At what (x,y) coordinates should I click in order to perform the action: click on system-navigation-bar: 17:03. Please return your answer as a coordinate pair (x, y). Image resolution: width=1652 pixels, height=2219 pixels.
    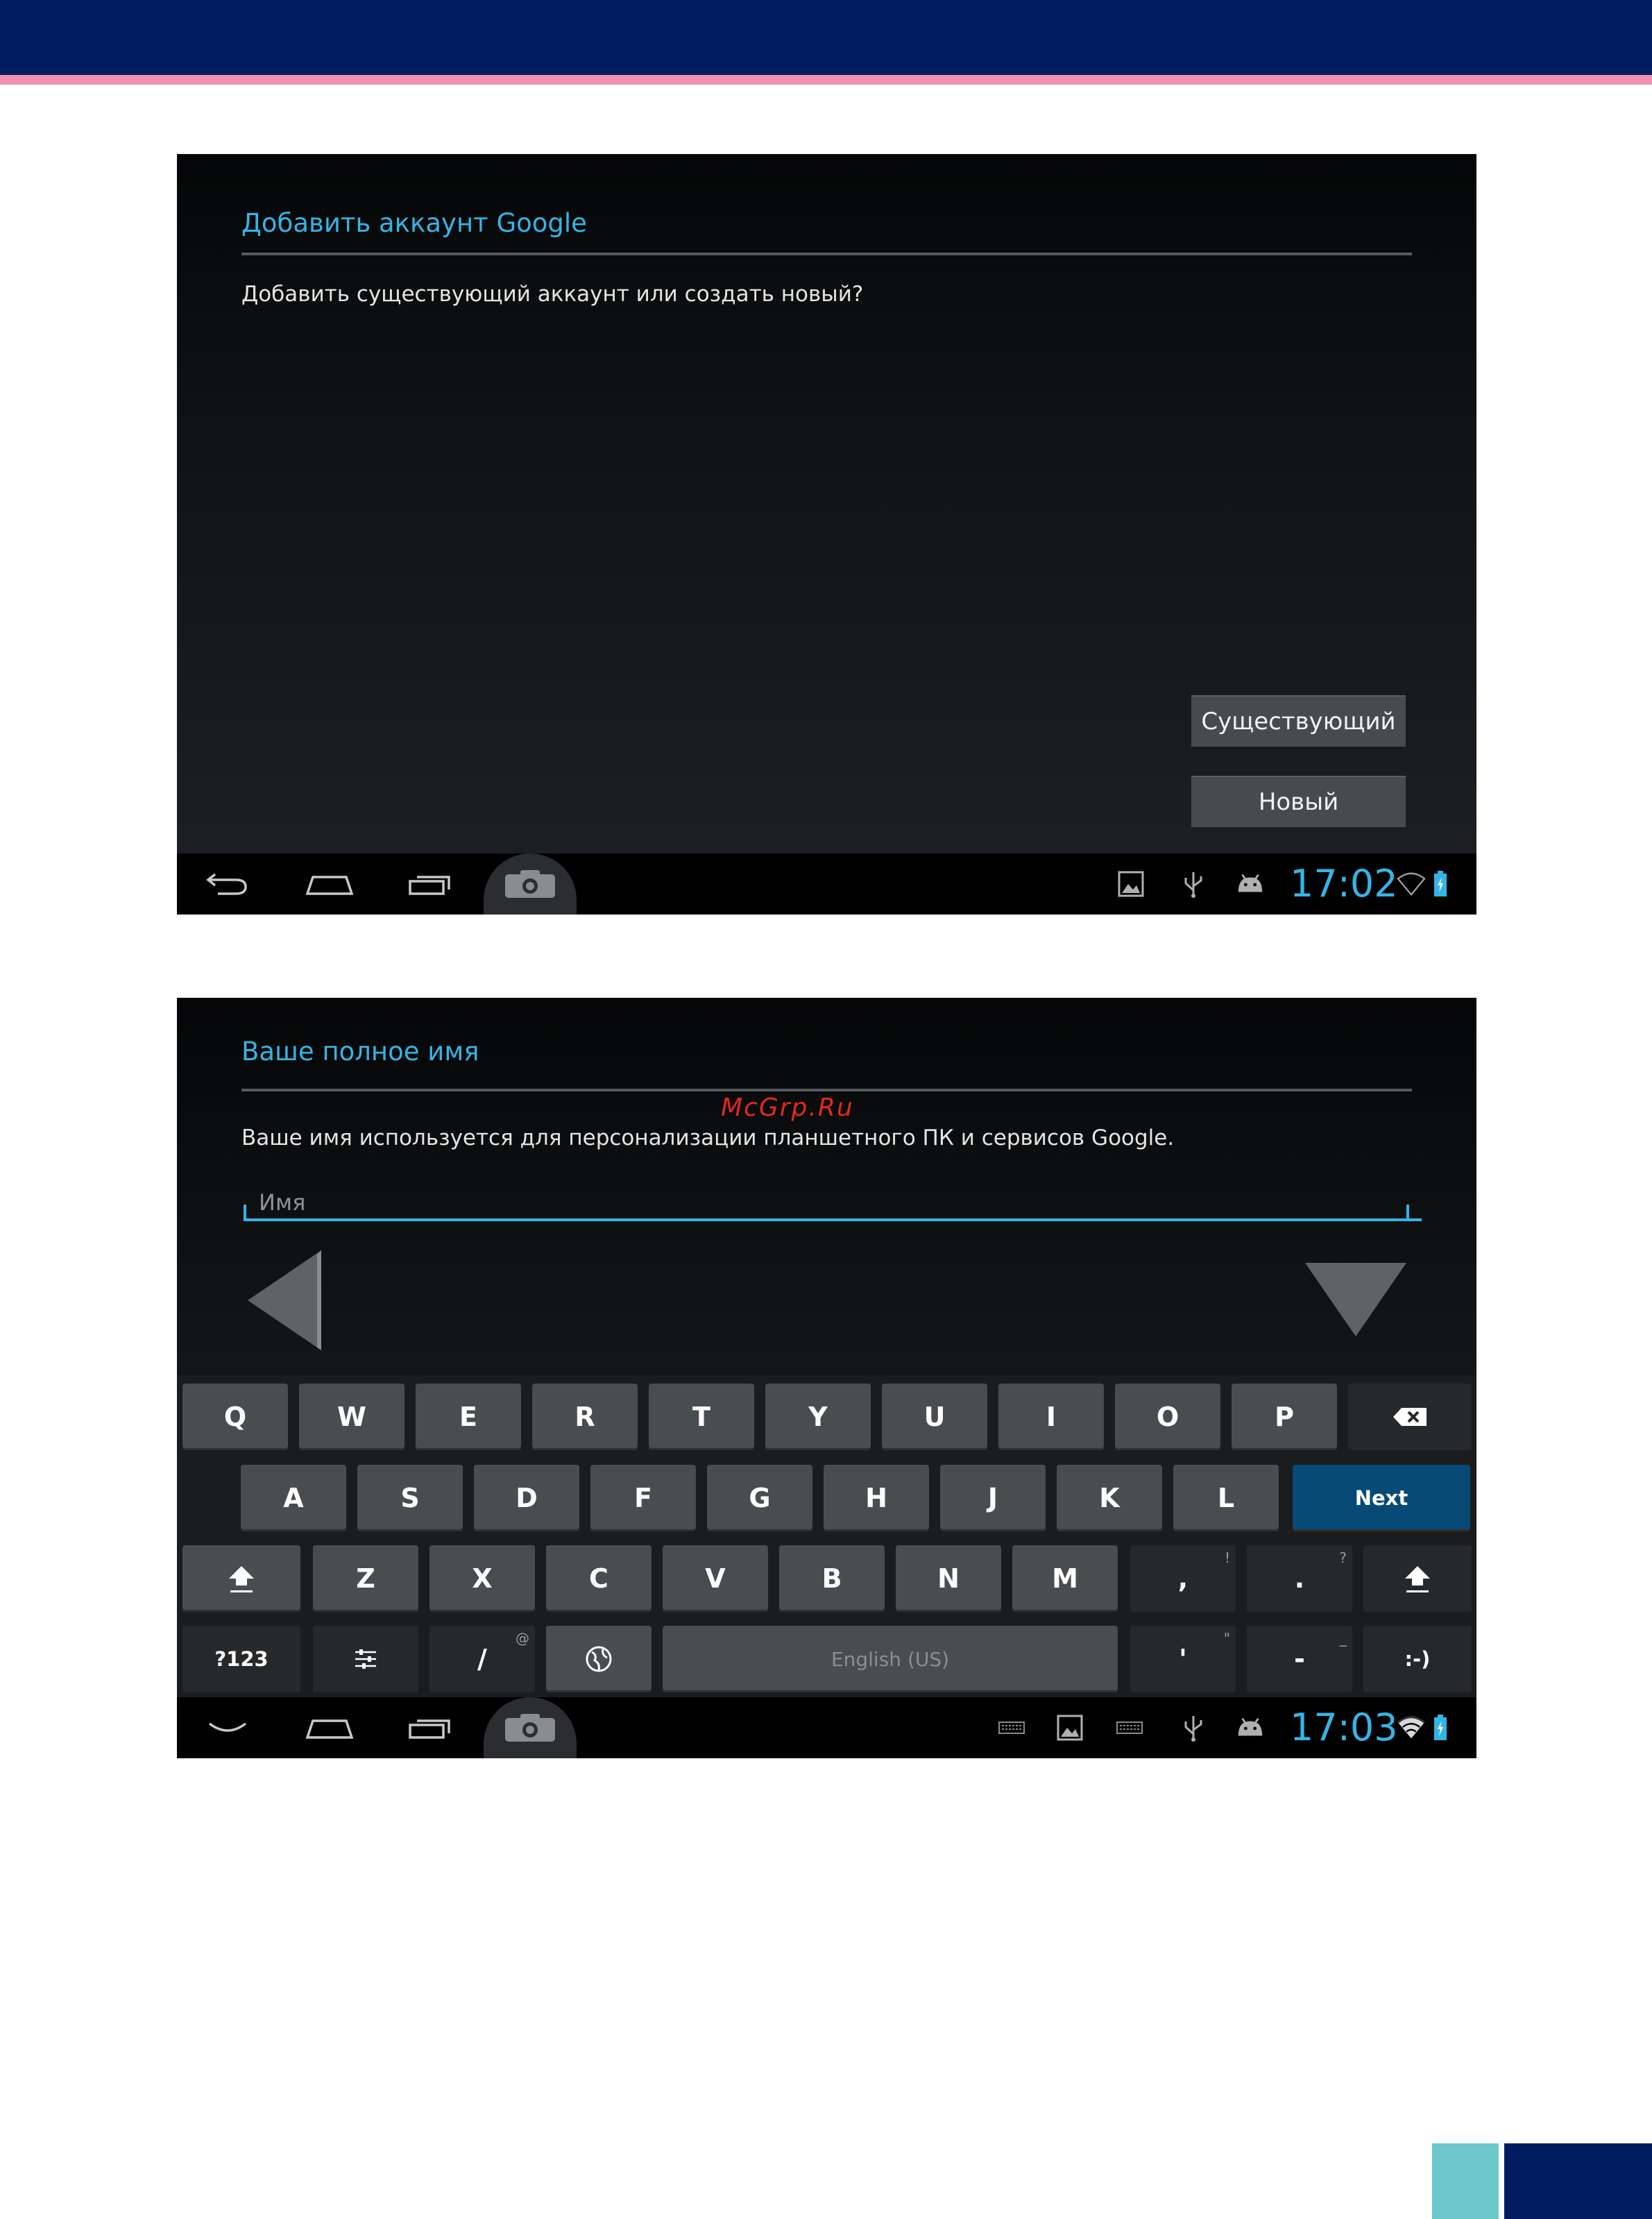
    Looking at the image, I should click on (827, 1727).